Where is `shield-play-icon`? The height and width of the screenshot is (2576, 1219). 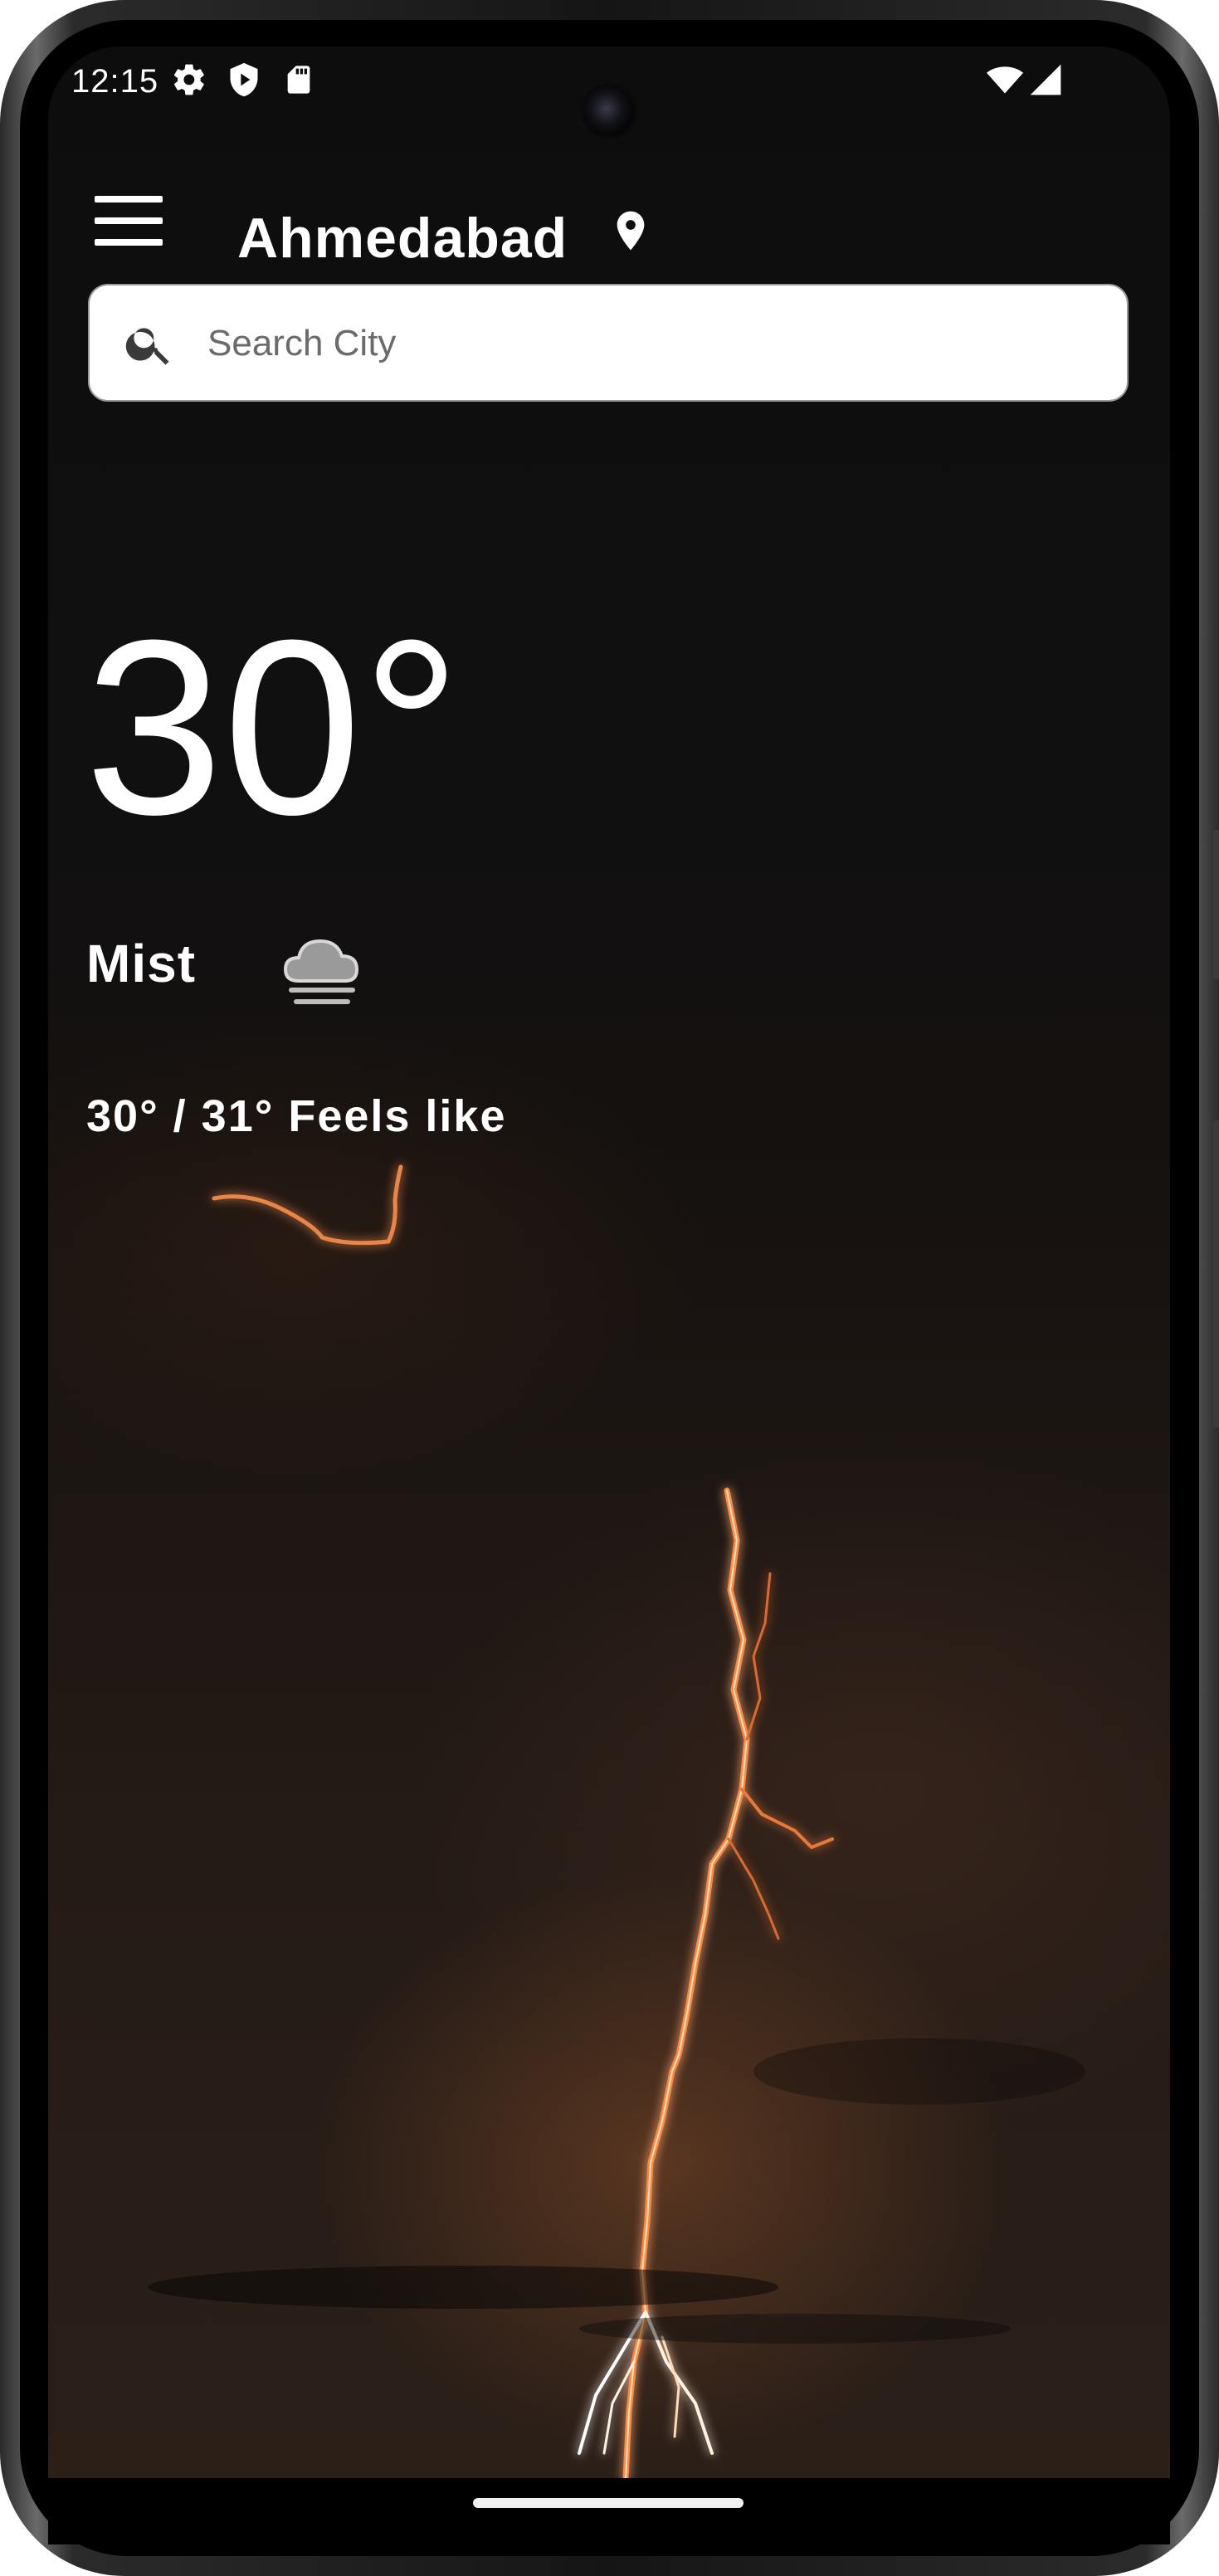
shield-play-icon is located at coordinates (244, 79).